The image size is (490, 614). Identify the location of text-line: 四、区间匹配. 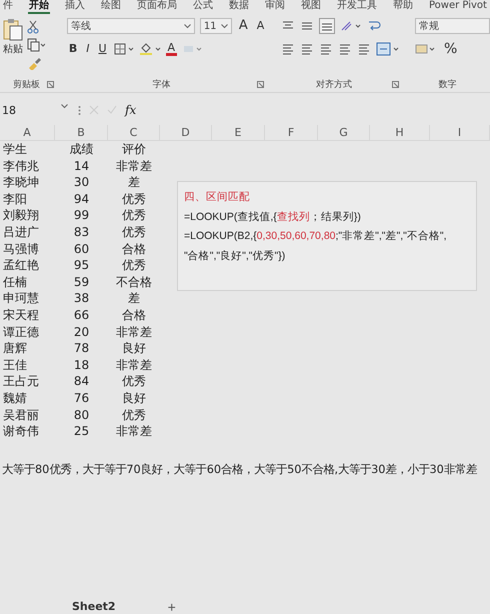
(217, 197).